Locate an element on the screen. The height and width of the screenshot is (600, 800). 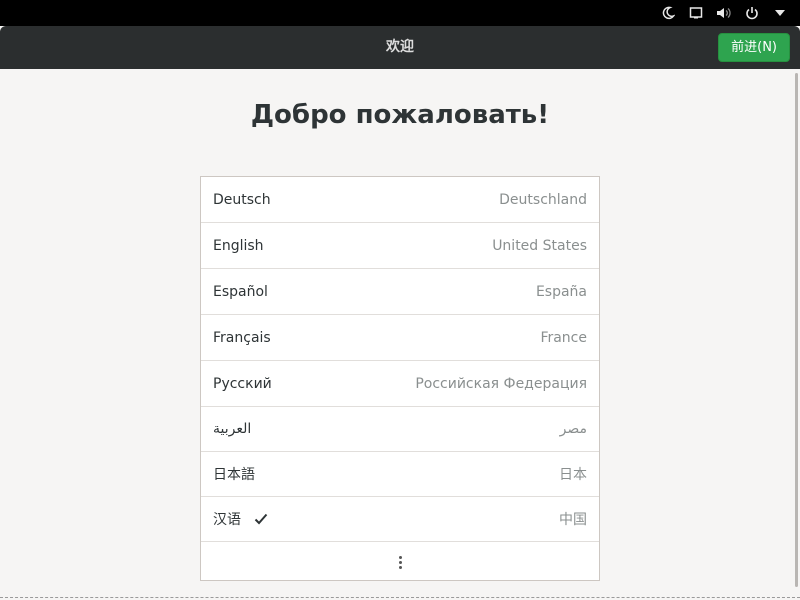
language-region: Deutschland is located at coordinates (543, 199).